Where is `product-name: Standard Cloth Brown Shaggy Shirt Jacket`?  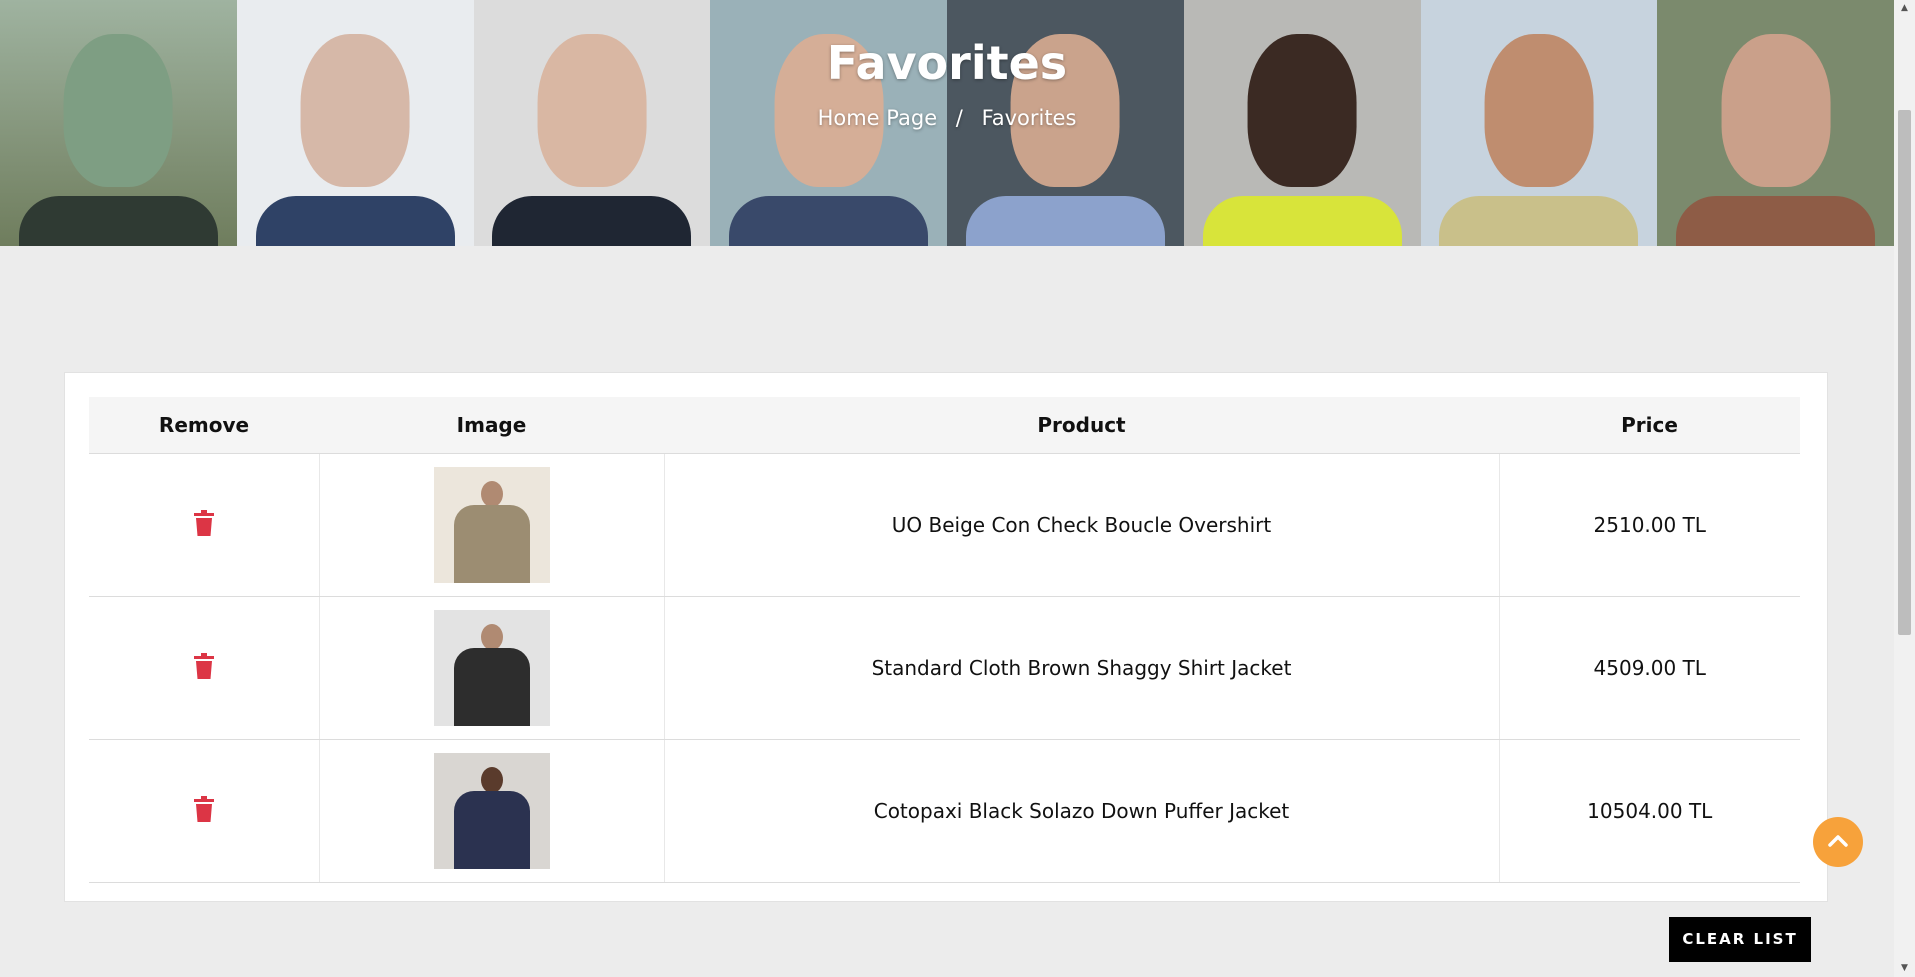 product-name: Standard Cloth Brown Shaggy Shirt Jacket is located at coordinates (1081, 668).